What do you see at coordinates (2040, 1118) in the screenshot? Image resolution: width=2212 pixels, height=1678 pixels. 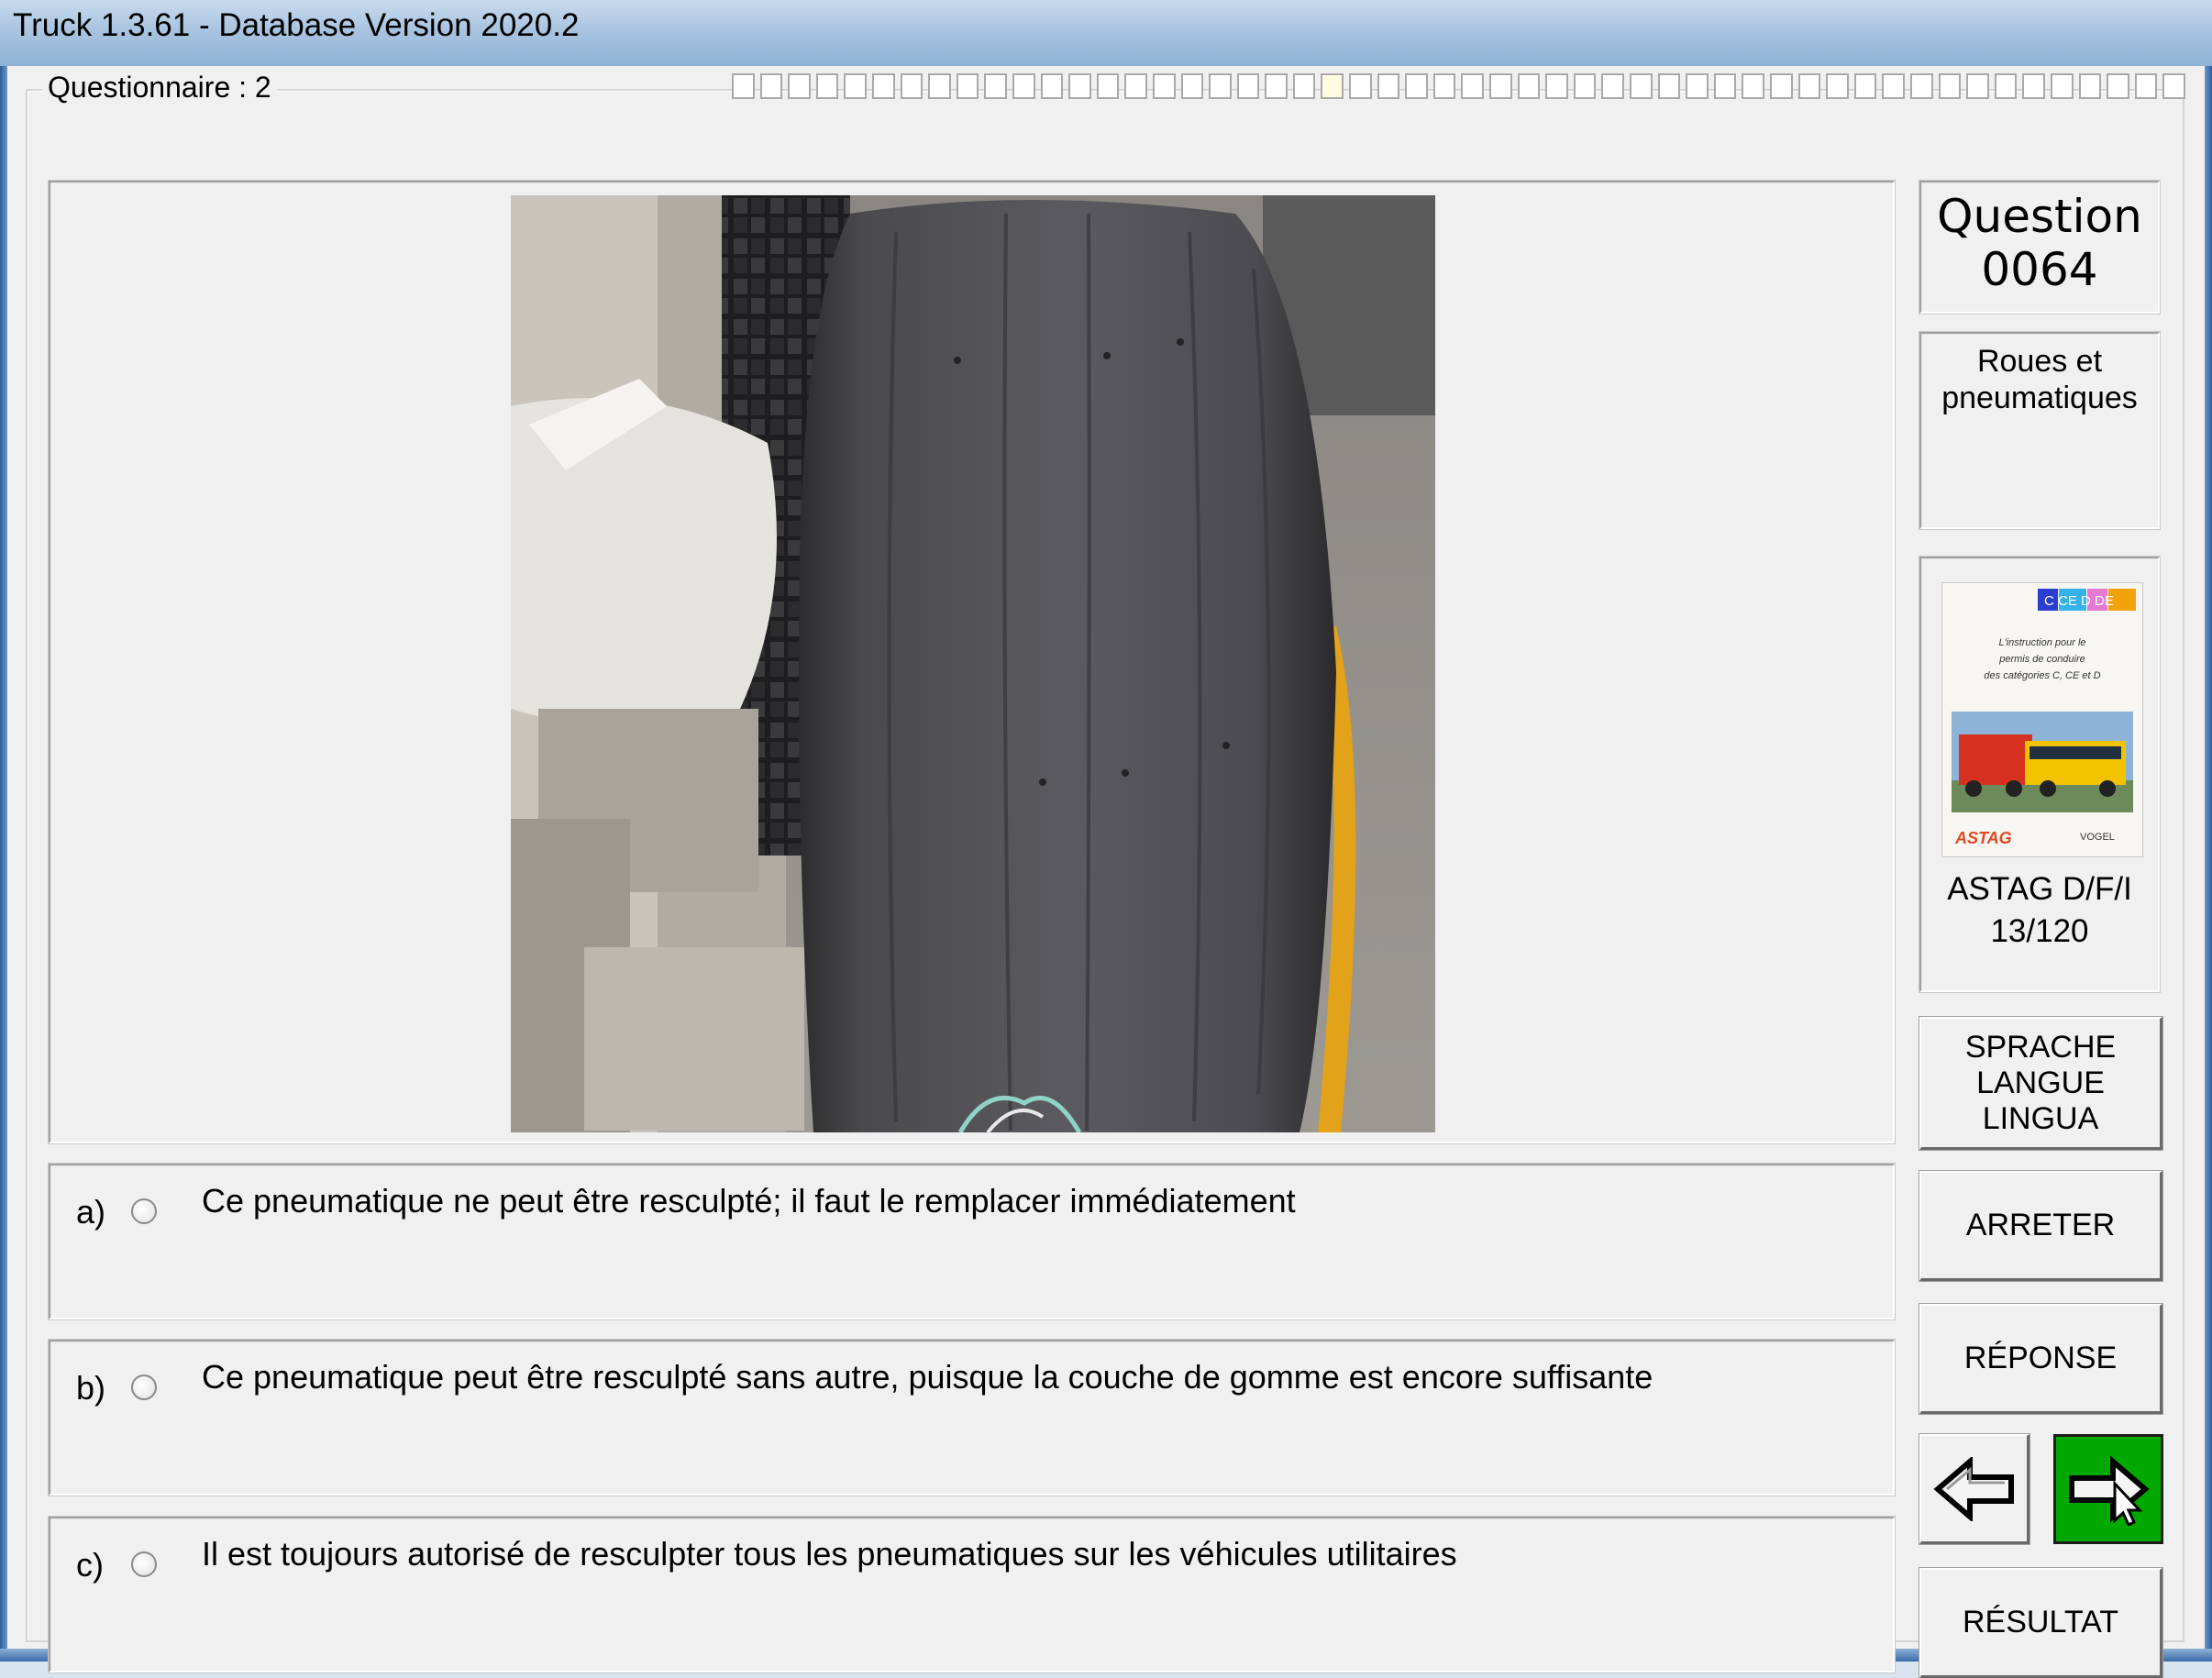 I see `language-label-it: LINGUA` at bounding box center [2040, 1118].